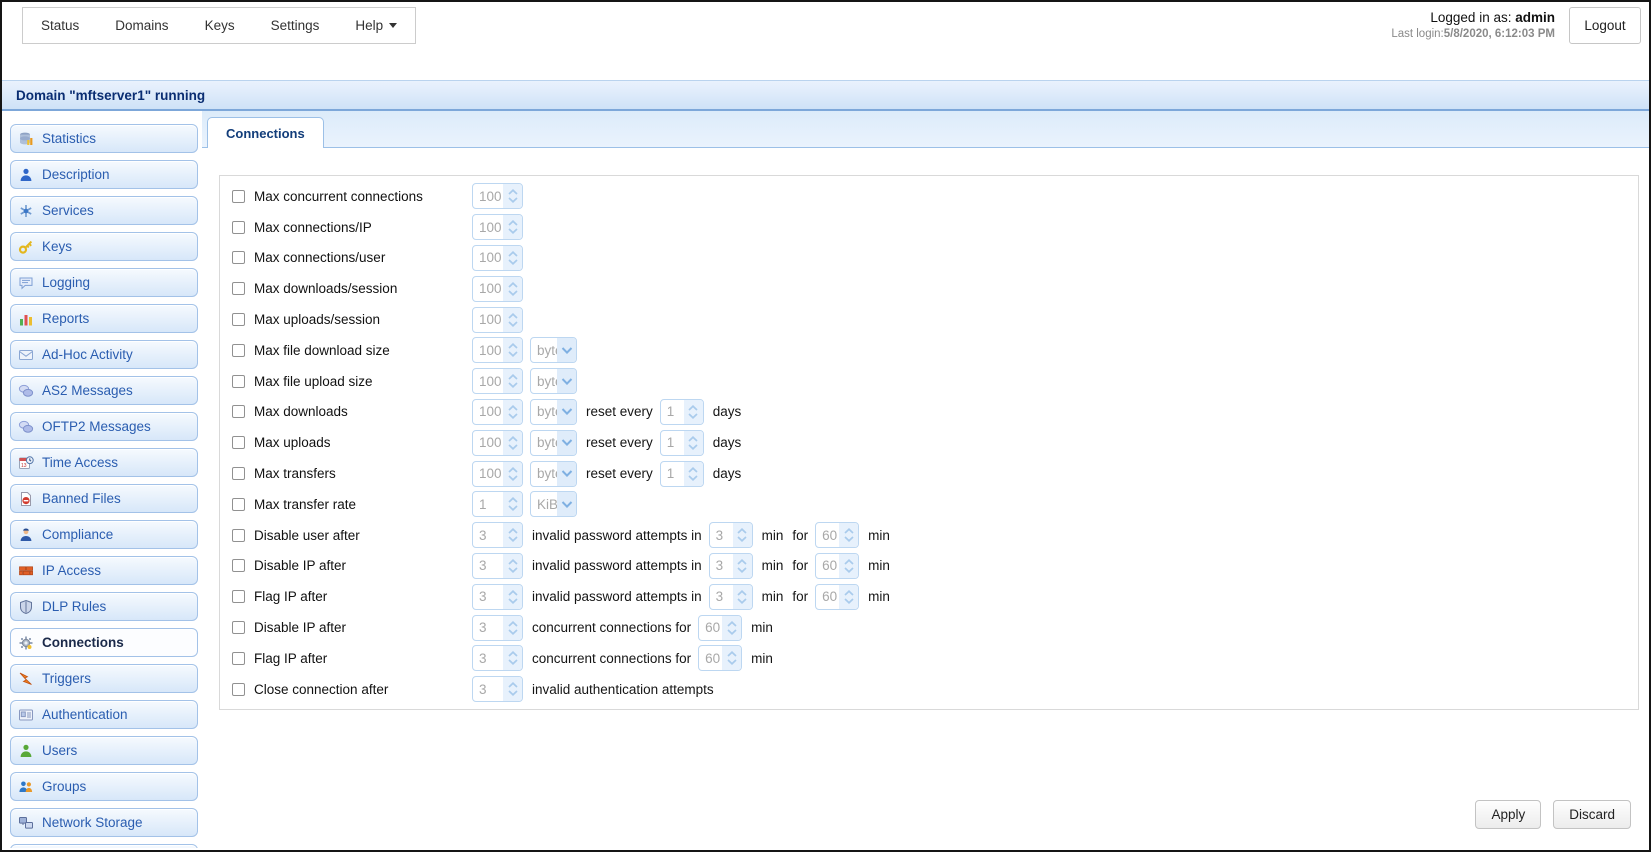  Describe the element at coordinates (1605, 25) in the screenshot. I see `logout-button: Logout` at that location.